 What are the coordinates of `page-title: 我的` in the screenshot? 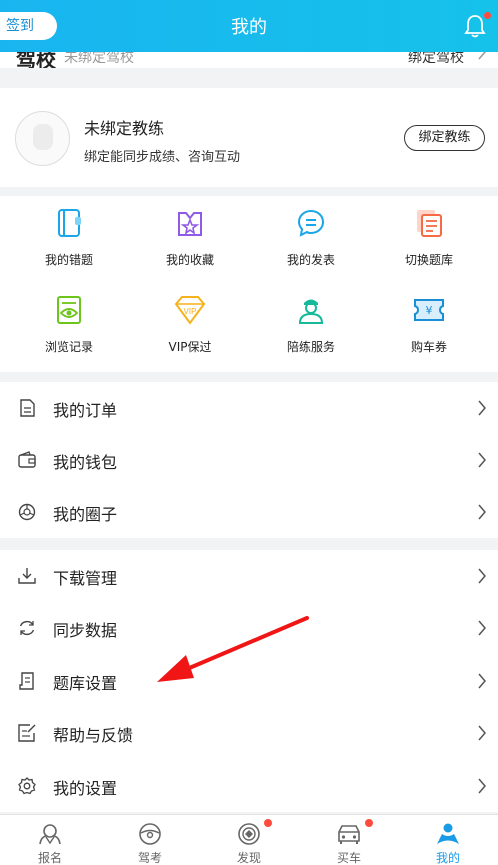 It's located at (249, 27).